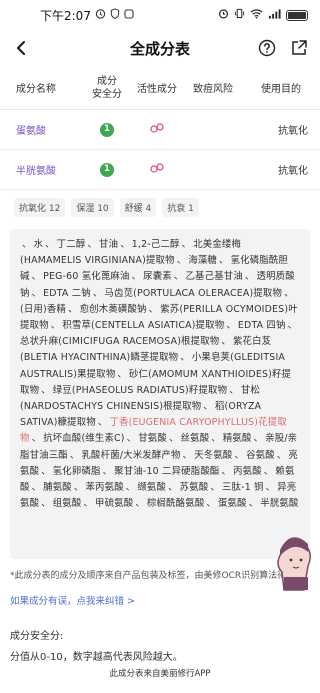  What do you see at coordinates (262, 325) in the screenshot?
I see `ingredient-item: EDTA 四钠` at bounding box center [262, 325].